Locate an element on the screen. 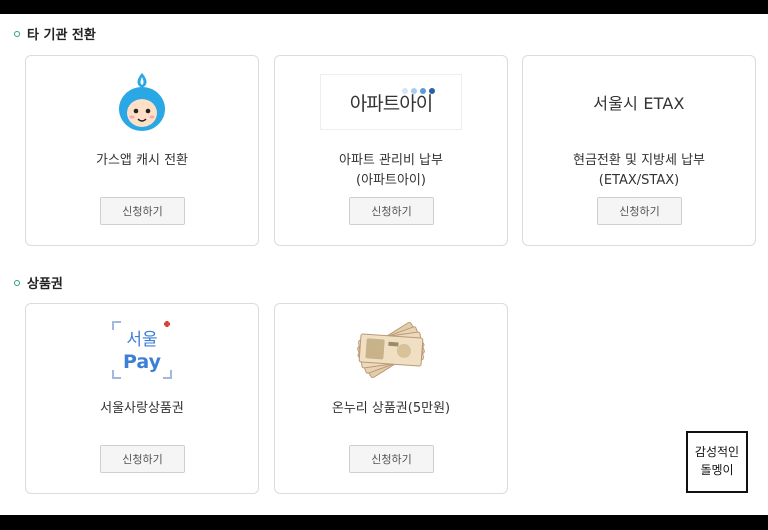  gas-app-mascot-icon is located at coordinates (142, 102).